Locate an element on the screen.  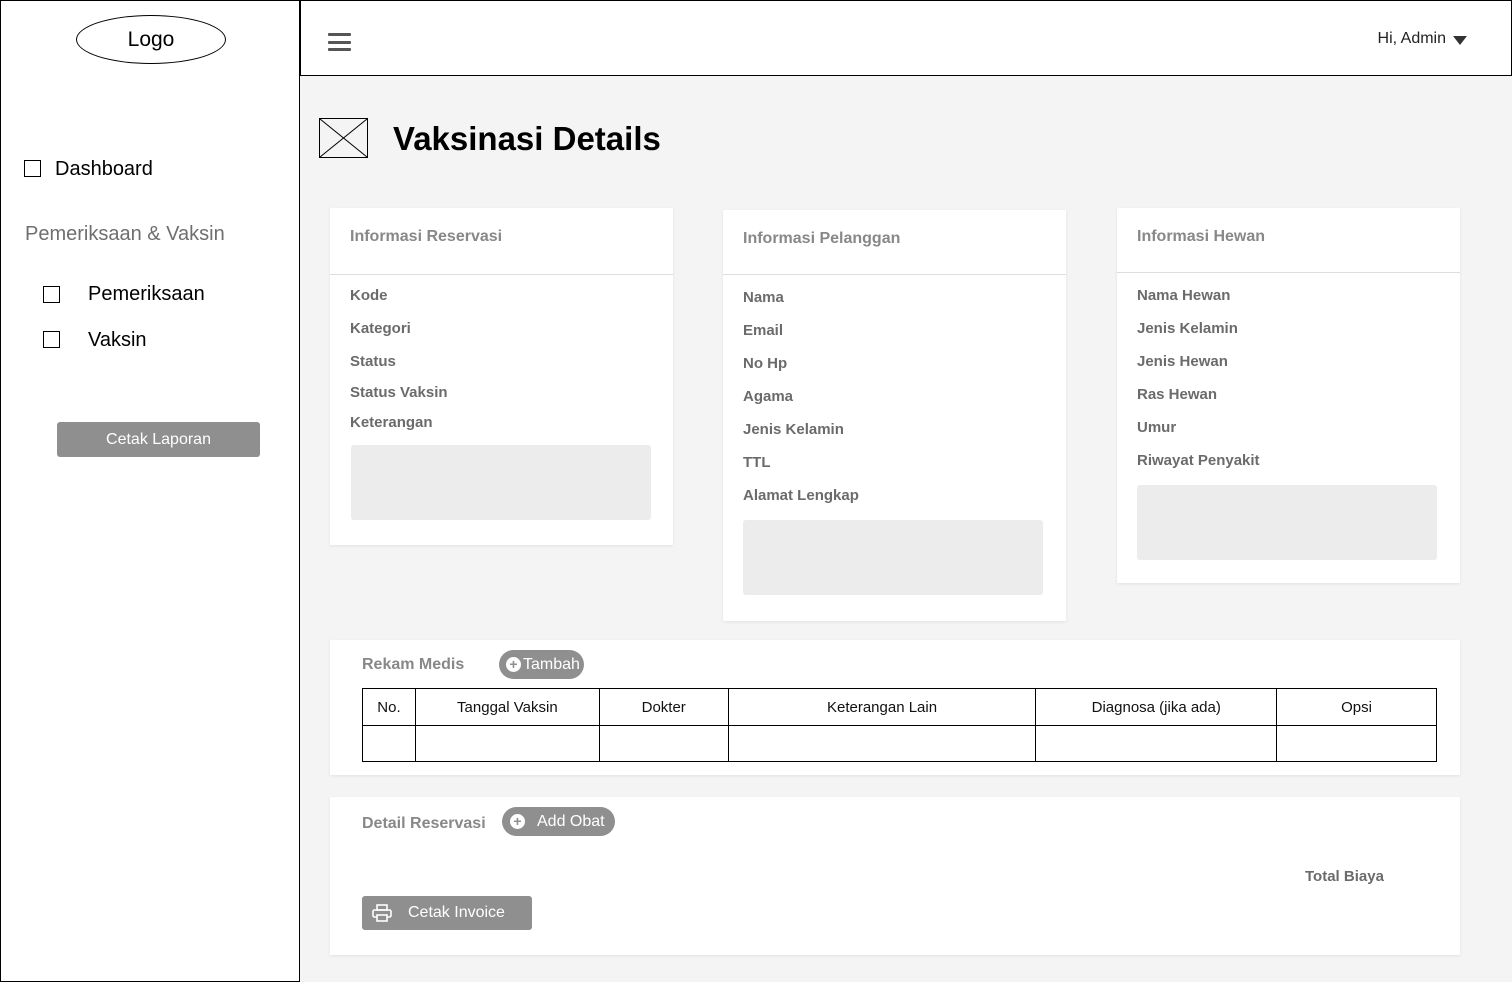
table-row is located at coordinates (899, 743).